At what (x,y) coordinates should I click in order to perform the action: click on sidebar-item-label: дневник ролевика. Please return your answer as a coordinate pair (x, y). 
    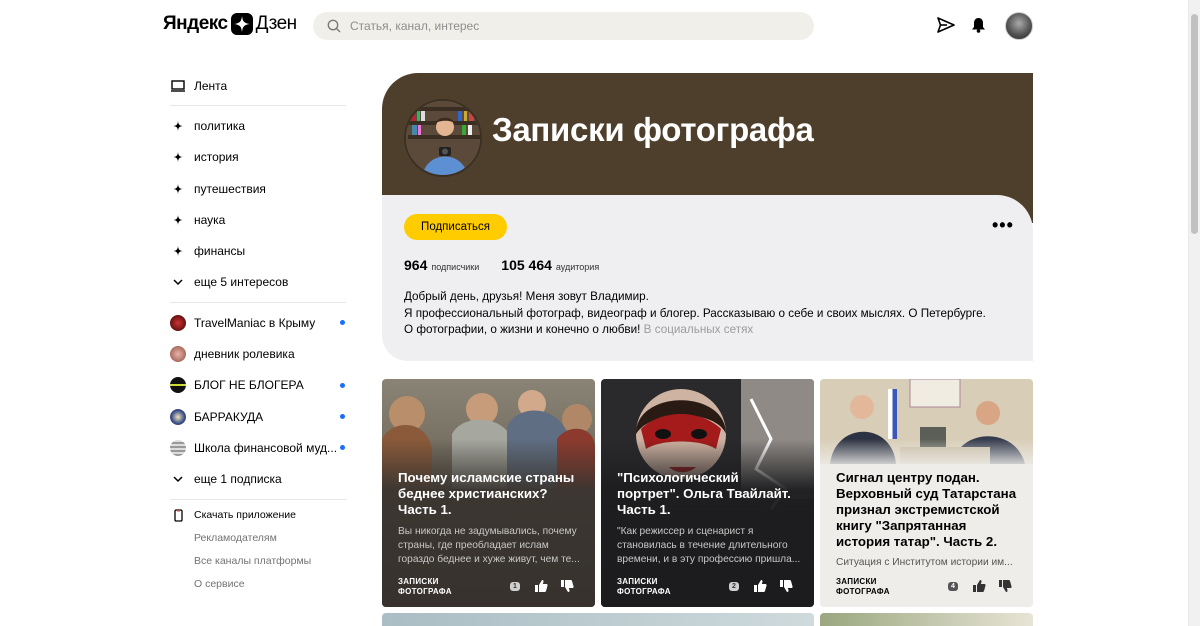
    Looking at the image, I should click on (244, 354).